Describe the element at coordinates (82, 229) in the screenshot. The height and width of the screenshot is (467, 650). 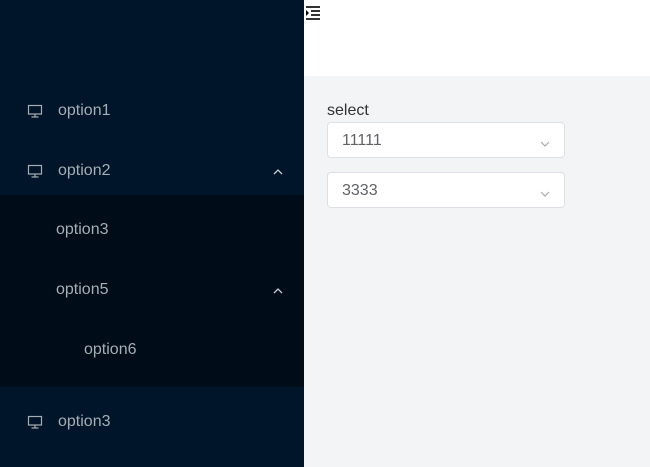
I see `submenu-item-label: option3` at that location.